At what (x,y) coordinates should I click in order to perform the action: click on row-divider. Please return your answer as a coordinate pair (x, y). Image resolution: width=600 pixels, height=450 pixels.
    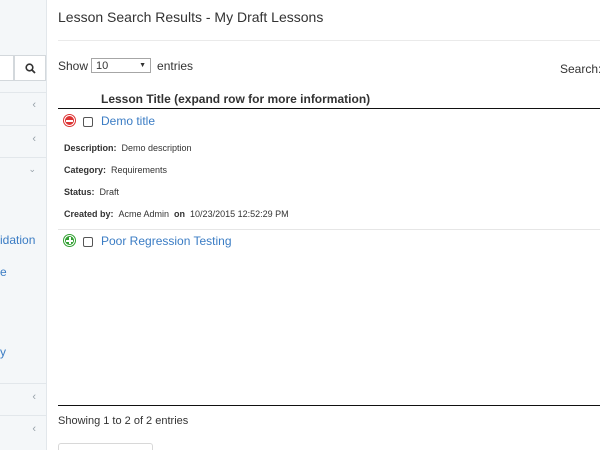
    Looking at the image, I should click on (329, 229).